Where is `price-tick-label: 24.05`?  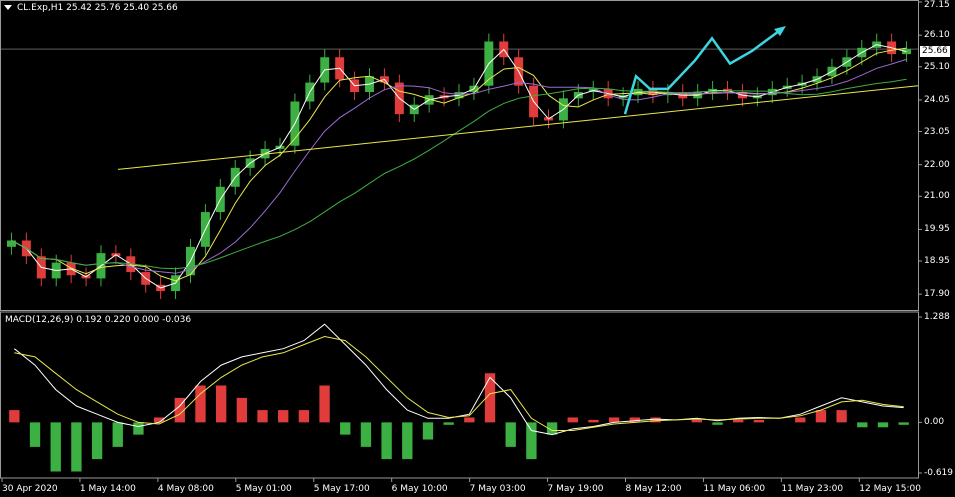 price-tick-label: 24.05 is located at coordinates (937, 99).